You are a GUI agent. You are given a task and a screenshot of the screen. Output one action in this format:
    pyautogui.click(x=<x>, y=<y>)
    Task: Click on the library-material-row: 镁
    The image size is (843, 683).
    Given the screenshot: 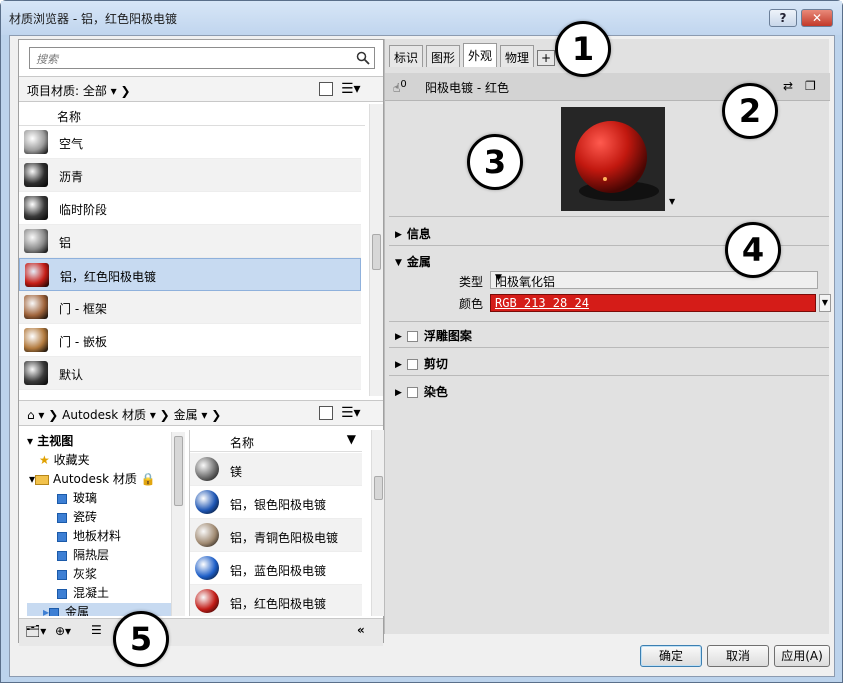 What is the action you would take?
    pyautogui.click(x=276, y=469)
    